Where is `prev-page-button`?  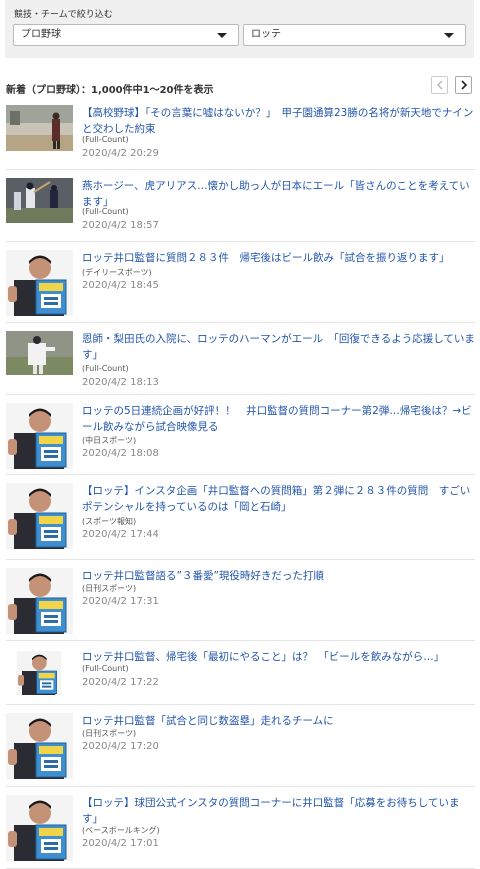
prev-page-button is located at coordinates (439, 85).